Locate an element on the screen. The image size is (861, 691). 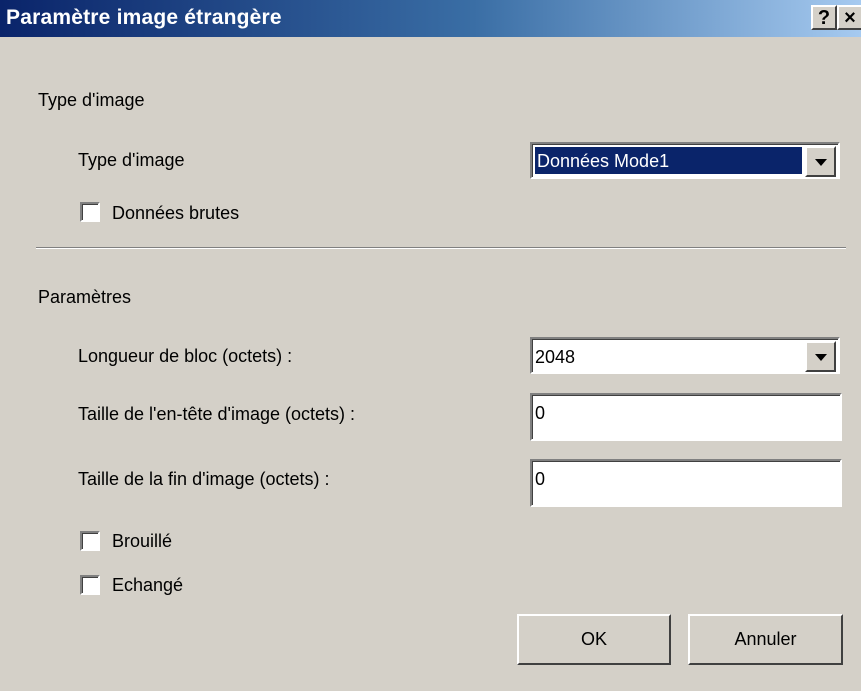
footer-size-value: 0 is located at coordinates (540, 479).